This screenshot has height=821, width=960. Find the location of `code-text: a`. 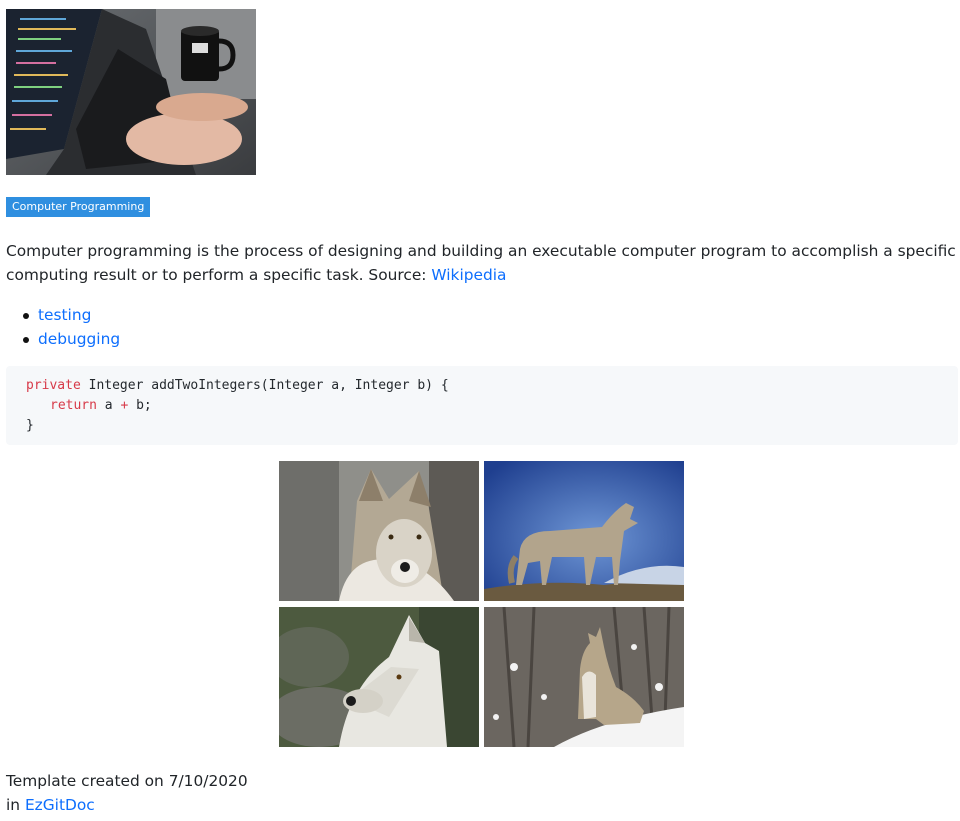

code-text: a is located at coordinates (108, 405).